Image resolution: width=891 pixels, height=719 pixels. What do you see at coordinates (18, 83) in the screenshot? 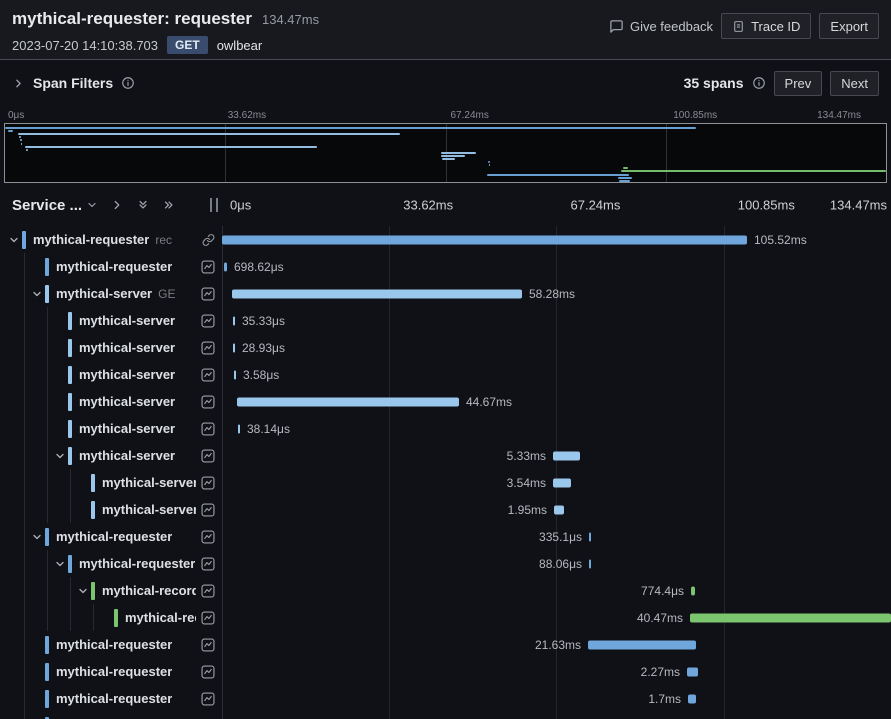
I see `span-filters-expand-icon` at bounding box center [18, 83].